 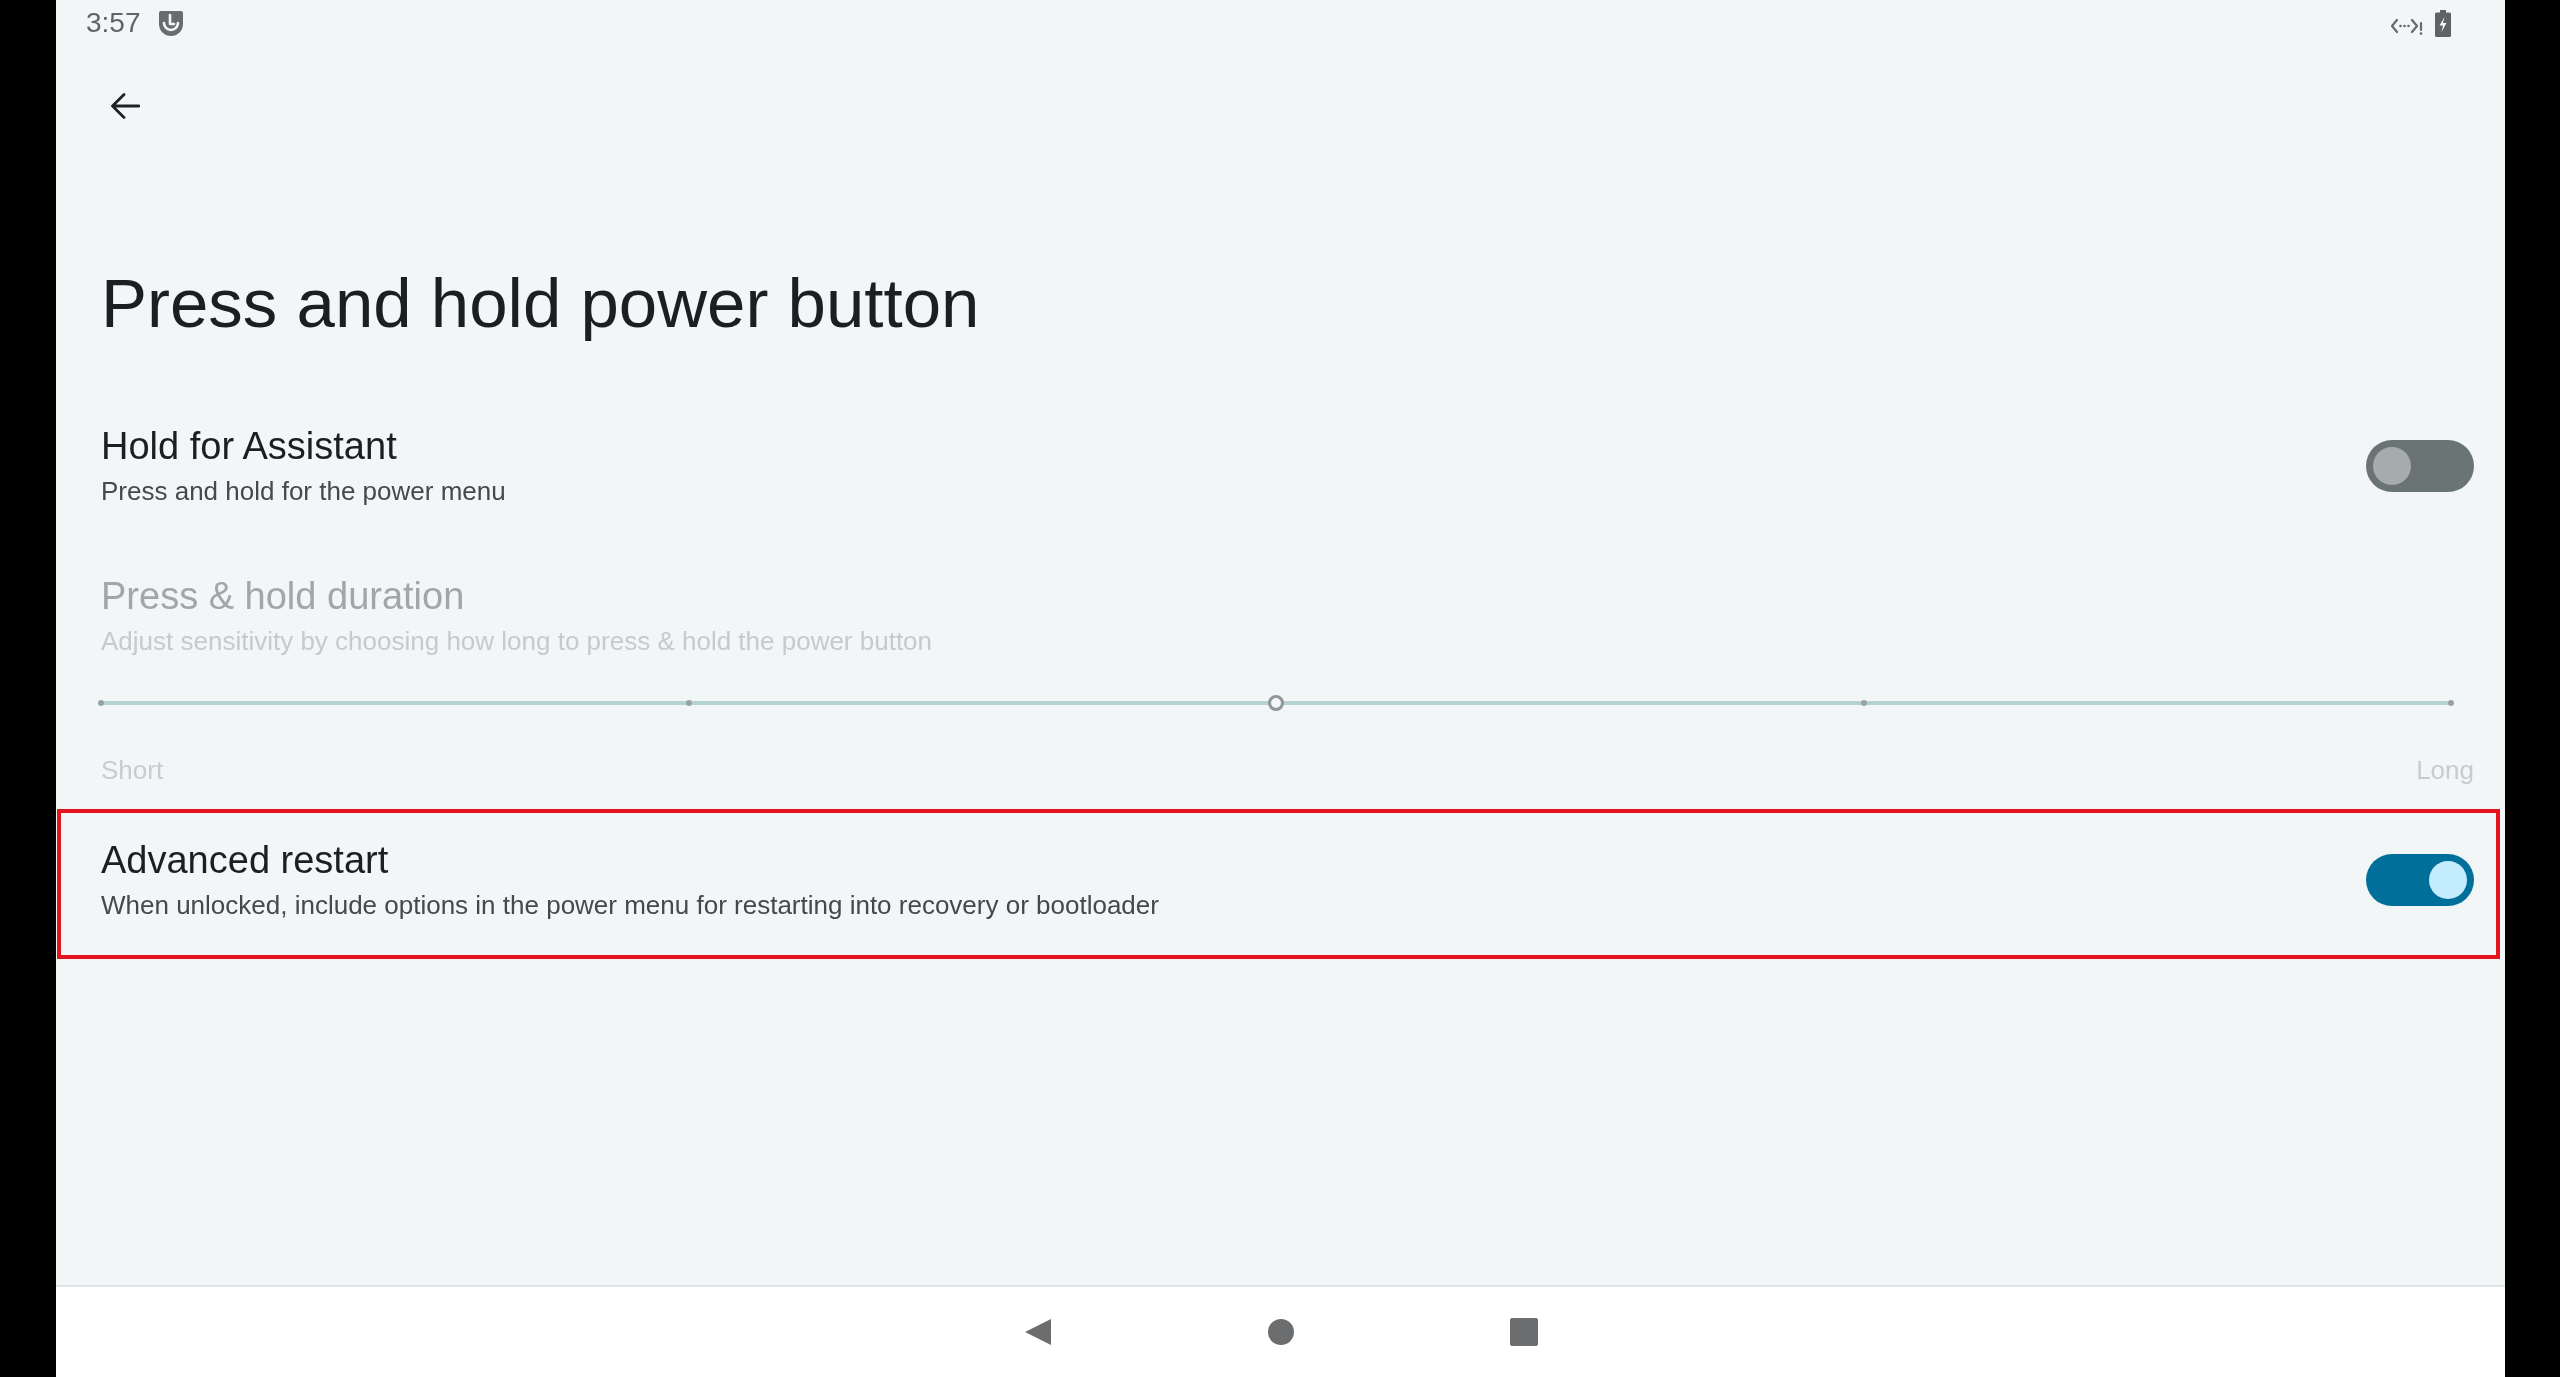 What do you see at coordinates (113, 23) in the screenshot?
I see `status-time: 3:57` at bounding box center [113, 23].